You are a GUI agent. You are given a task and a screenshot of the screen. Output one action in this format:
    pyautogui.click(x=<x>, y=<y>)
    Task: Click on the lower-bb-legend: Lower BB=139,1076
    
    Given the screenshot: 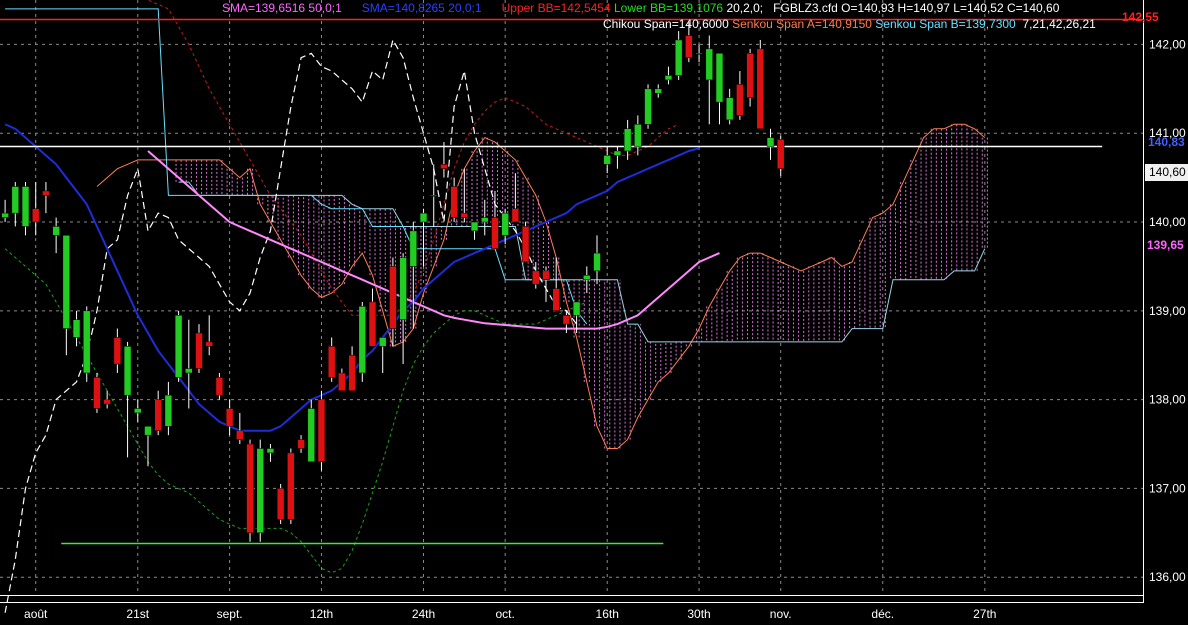 What is the action you would take?
    pyautogui.click(x=669, y=8)
    